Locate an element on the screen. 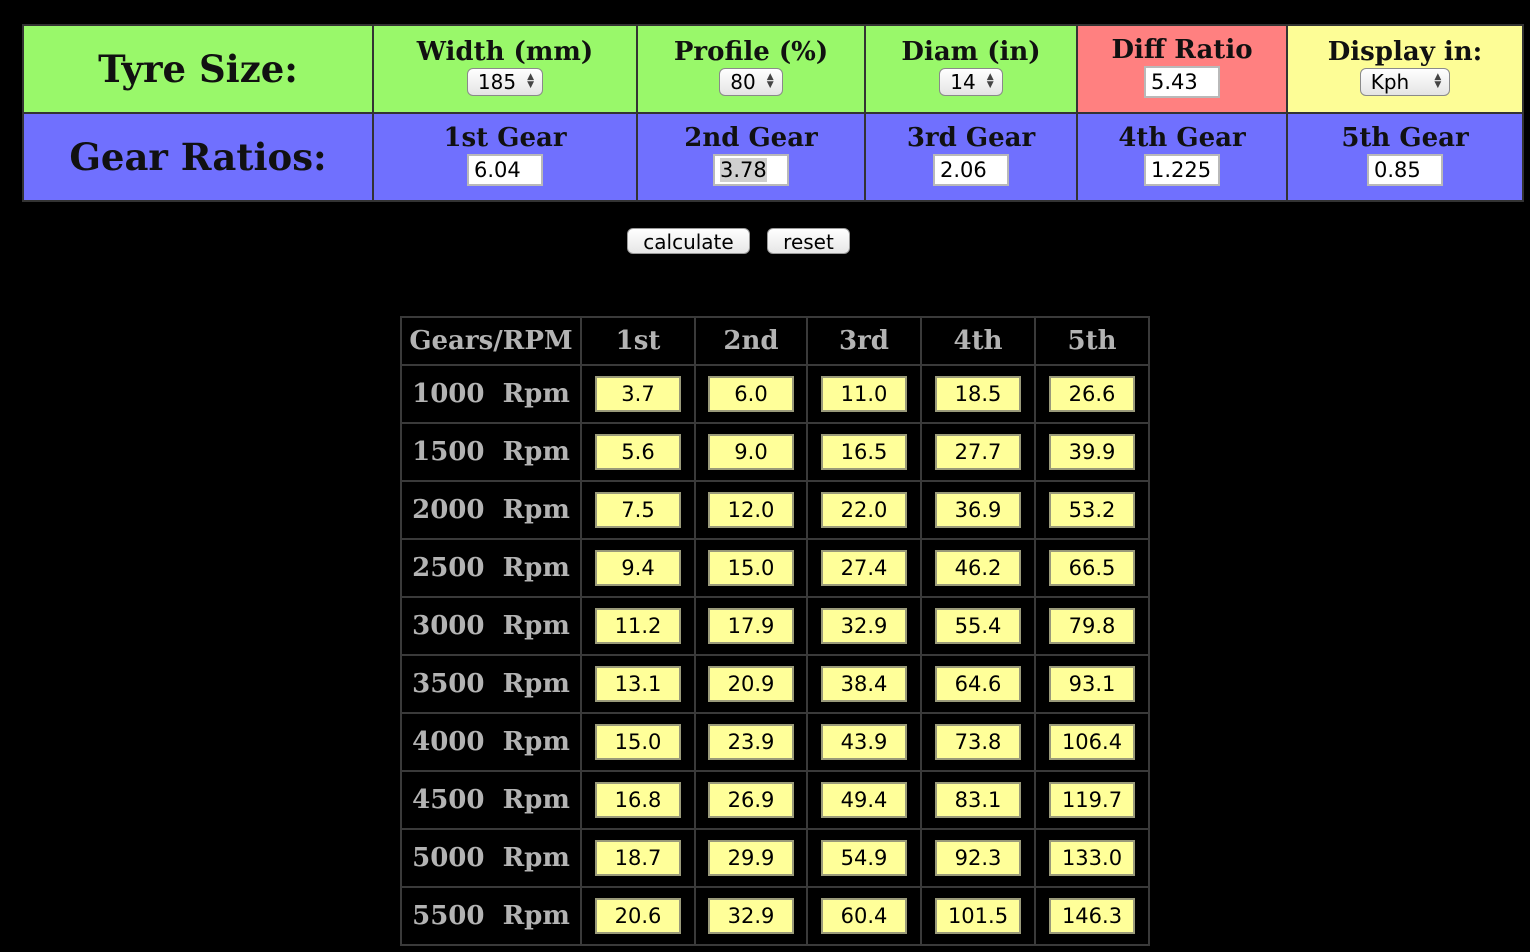  speed-cell: 60.4 is located at coordinates (864, 916).